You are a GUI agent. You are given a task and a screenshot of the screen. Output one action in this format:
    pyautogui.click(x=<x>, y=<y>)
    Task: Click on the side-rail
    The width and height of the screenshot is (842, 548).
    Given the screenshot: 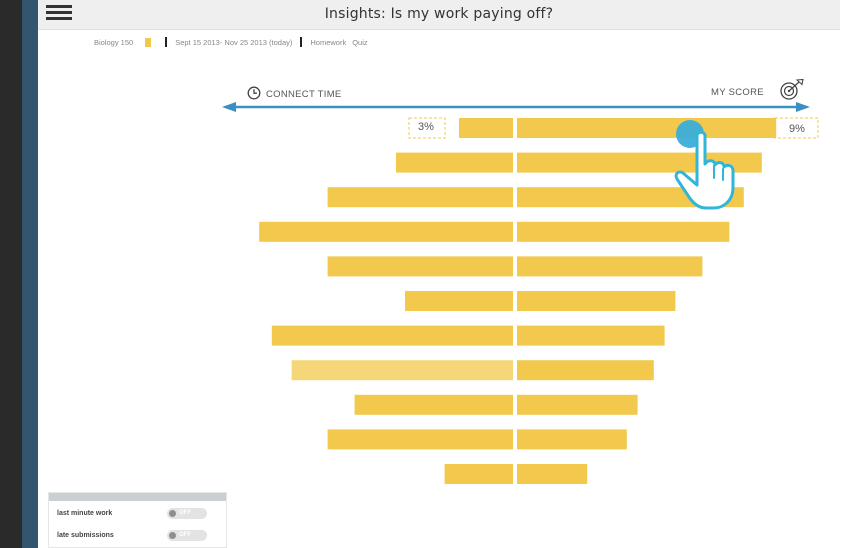 What is the action you would take?
    pyautogui.click(x=30, y=274)
    